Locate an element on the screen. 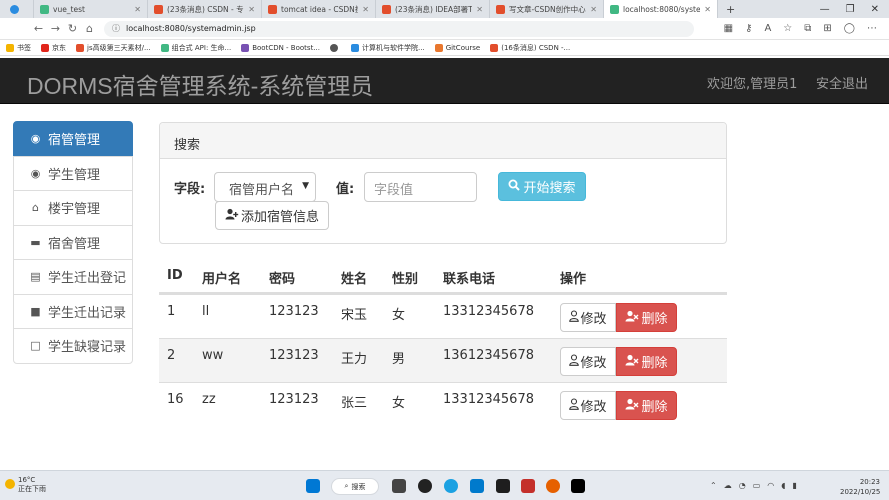 Image resolution: width=889 pixels, height=500 pixels. sidebar-item-dorm-manager: ◉ 宿管管理 is located at coordinates (73, 139).